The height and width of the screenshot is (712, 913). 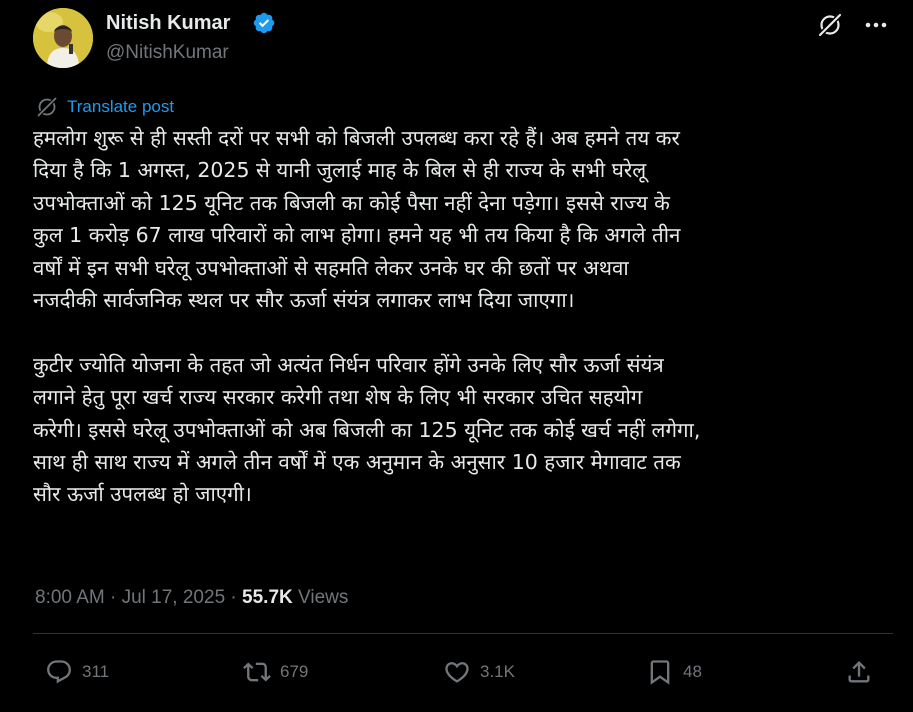 I want to click on share-icon, so click(x=859, y=672).